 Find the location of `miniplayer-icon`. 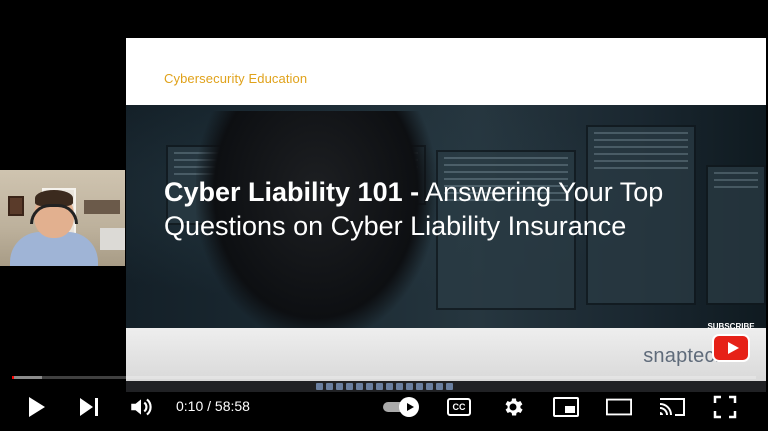

miniplayer-icon is located at coordinates (566, 407).